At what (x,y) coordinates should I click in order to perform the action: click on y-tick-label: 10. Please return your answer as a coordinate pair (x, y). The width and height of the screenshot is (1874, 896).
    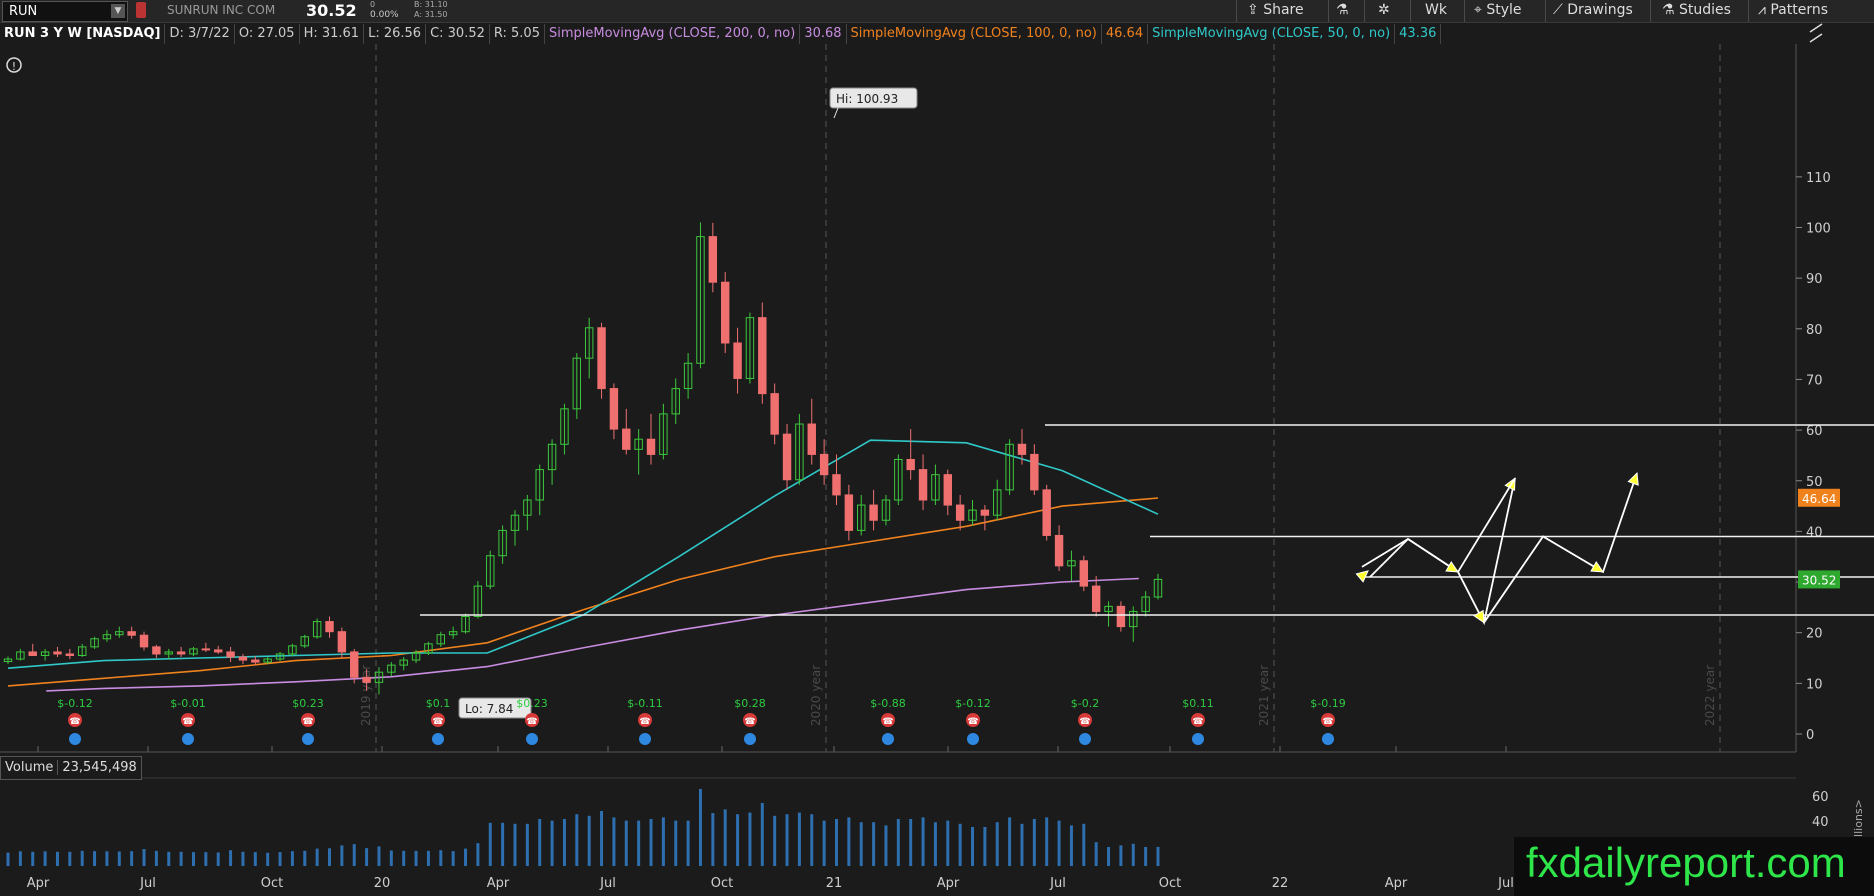
    Looking at the image, I should click on (1814, 684).